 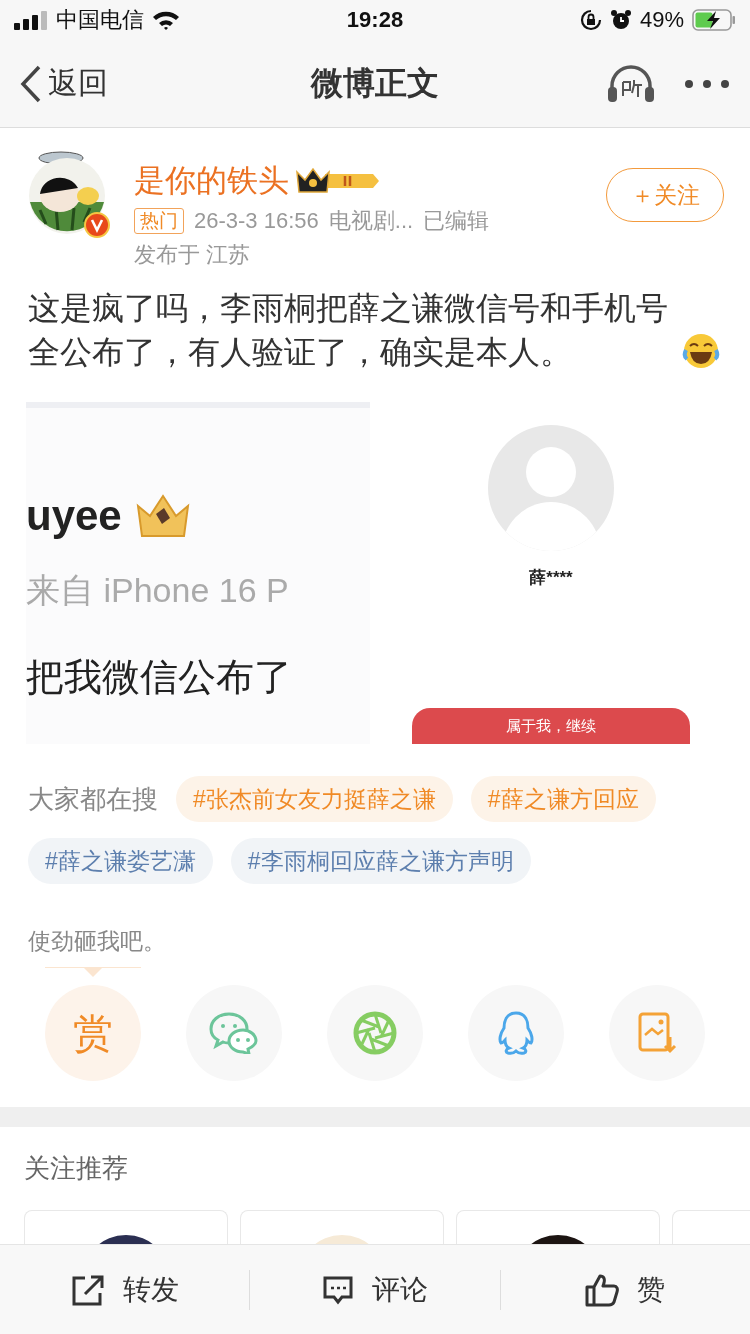 I want to click on alarm-icon, so click(x=620, y=20).